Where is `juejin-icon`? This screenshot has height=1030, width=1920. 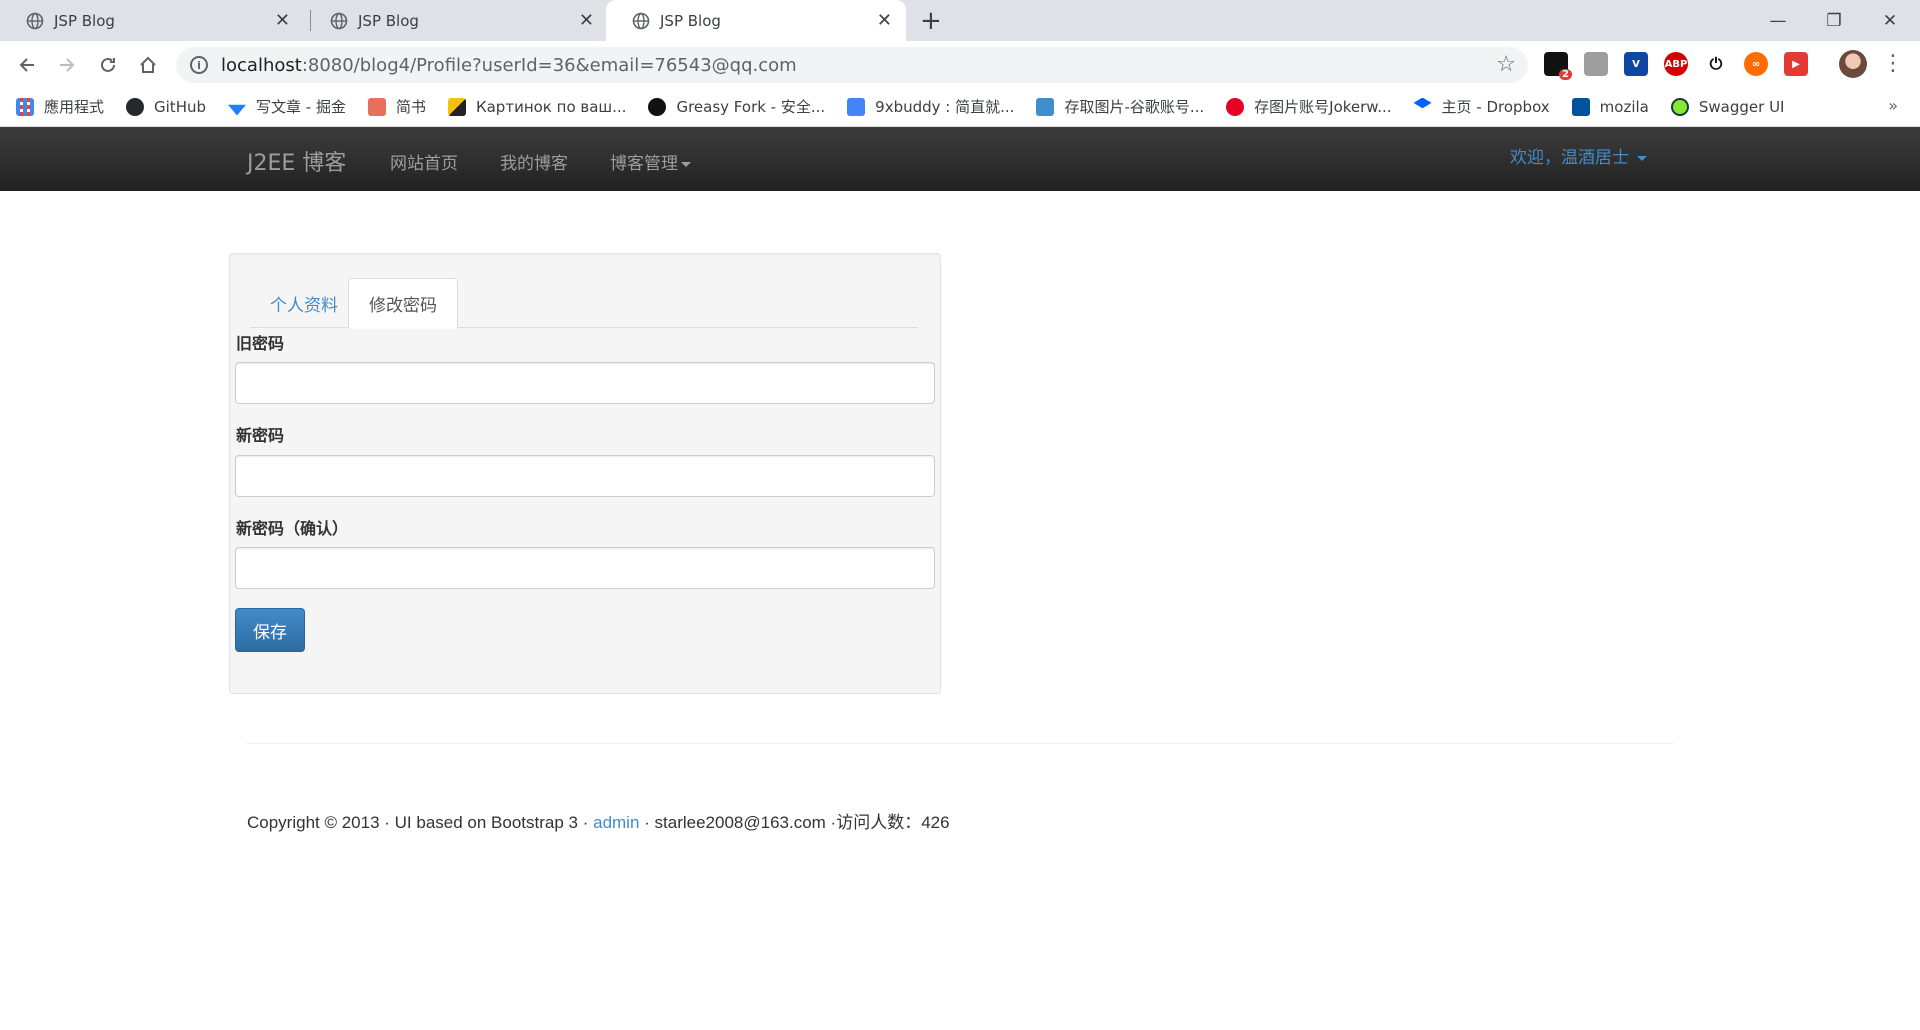
juejin-icon is located at coordinates (237, 110).